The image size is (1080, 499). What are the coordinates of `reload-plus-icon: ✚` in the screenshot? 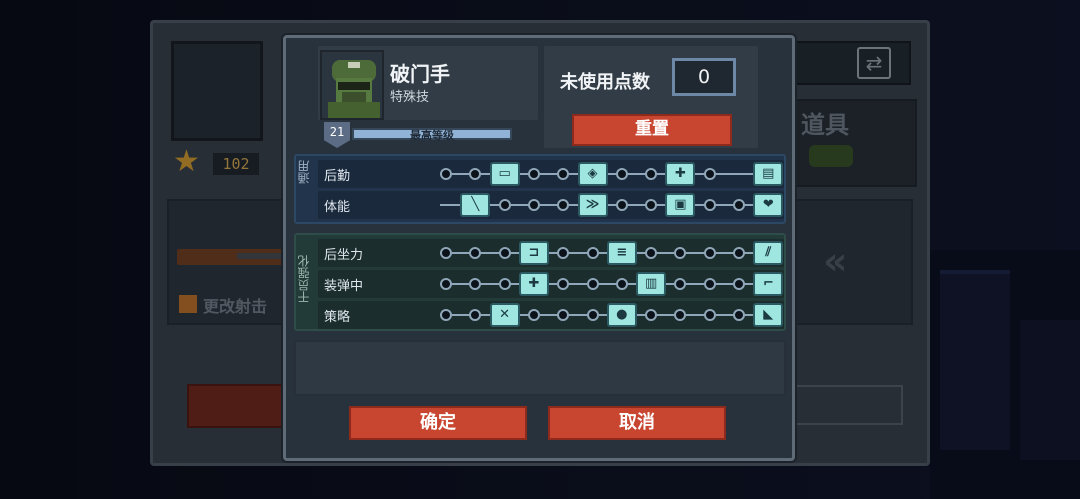 It's located at (533, 284).